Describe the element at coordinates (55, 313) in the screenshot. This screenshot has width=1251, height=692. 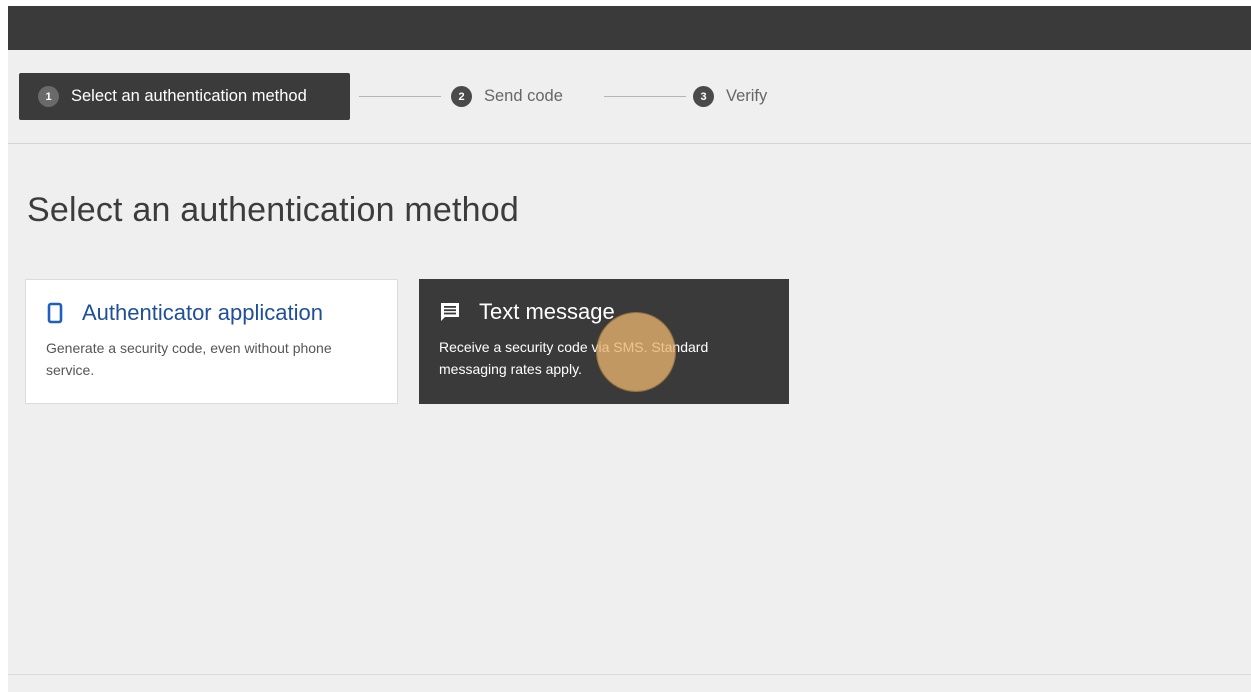
I see `phone-icon` at that location.